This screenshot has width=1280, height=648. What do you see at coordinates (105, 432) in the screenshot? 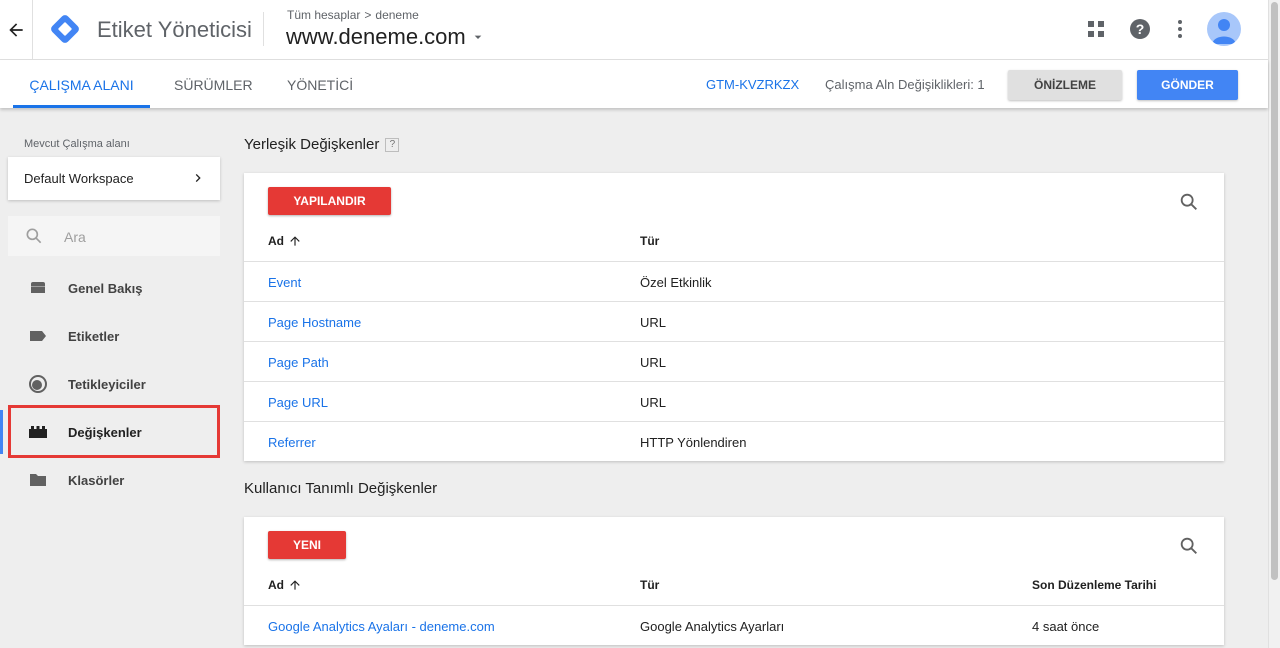
I see `sidebar-item-label: Değişkenler` at bounding box center [105, 432].